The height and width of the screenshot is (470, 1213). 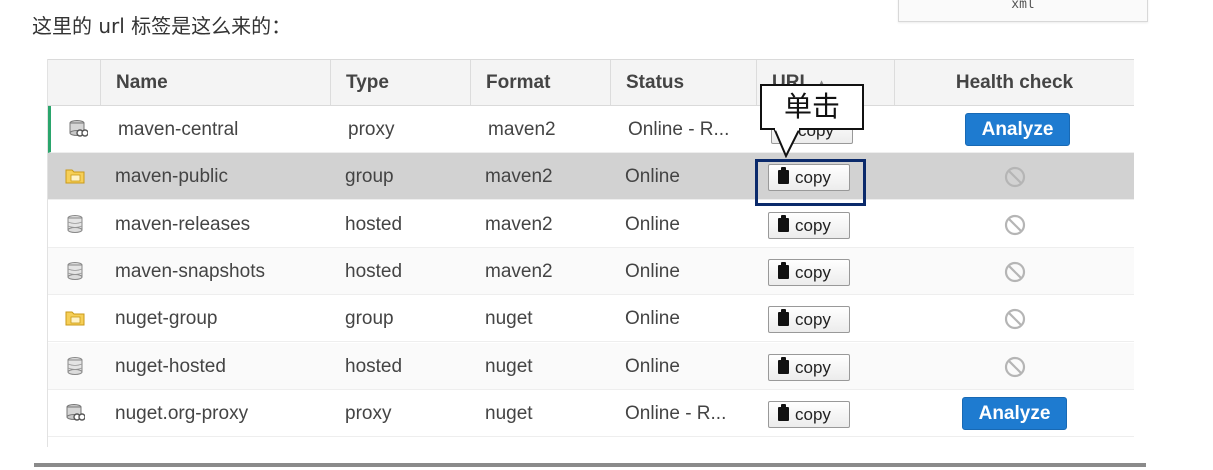 I want to click on repo-name: nuget.org-proxy, so click(x=221, y=413).